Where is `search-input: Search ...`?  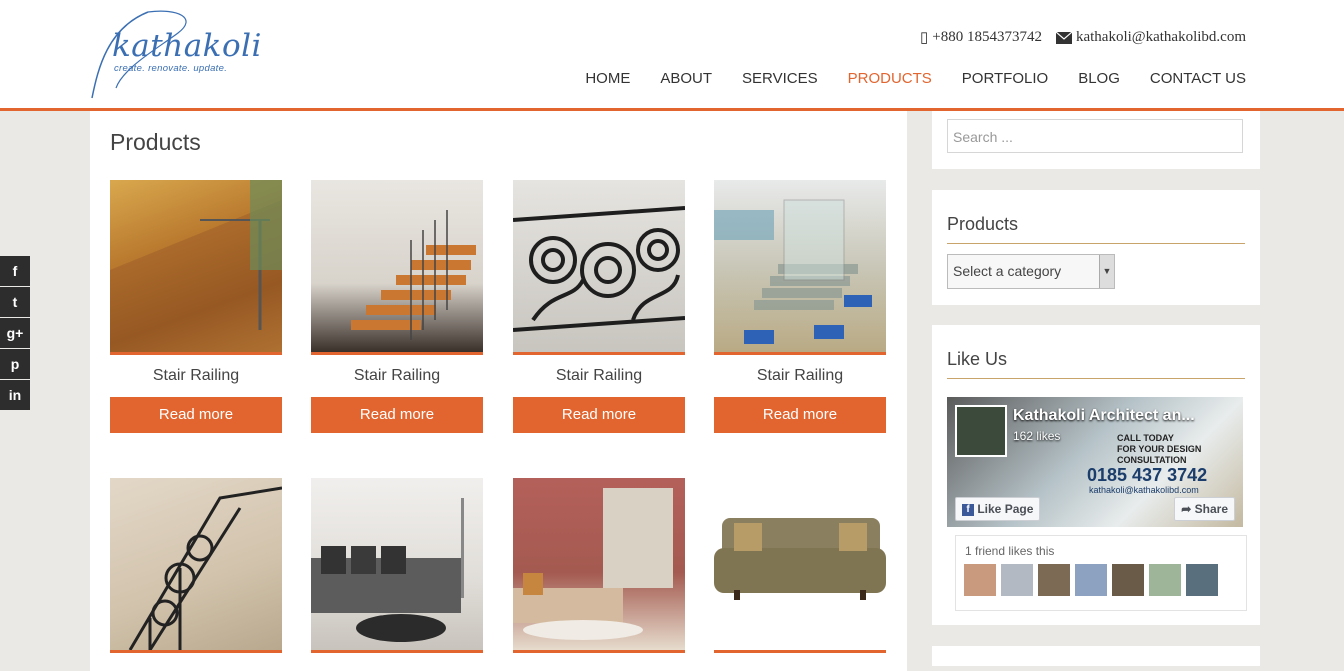 search-input: Search ... is located at coordinates (1095, 136).